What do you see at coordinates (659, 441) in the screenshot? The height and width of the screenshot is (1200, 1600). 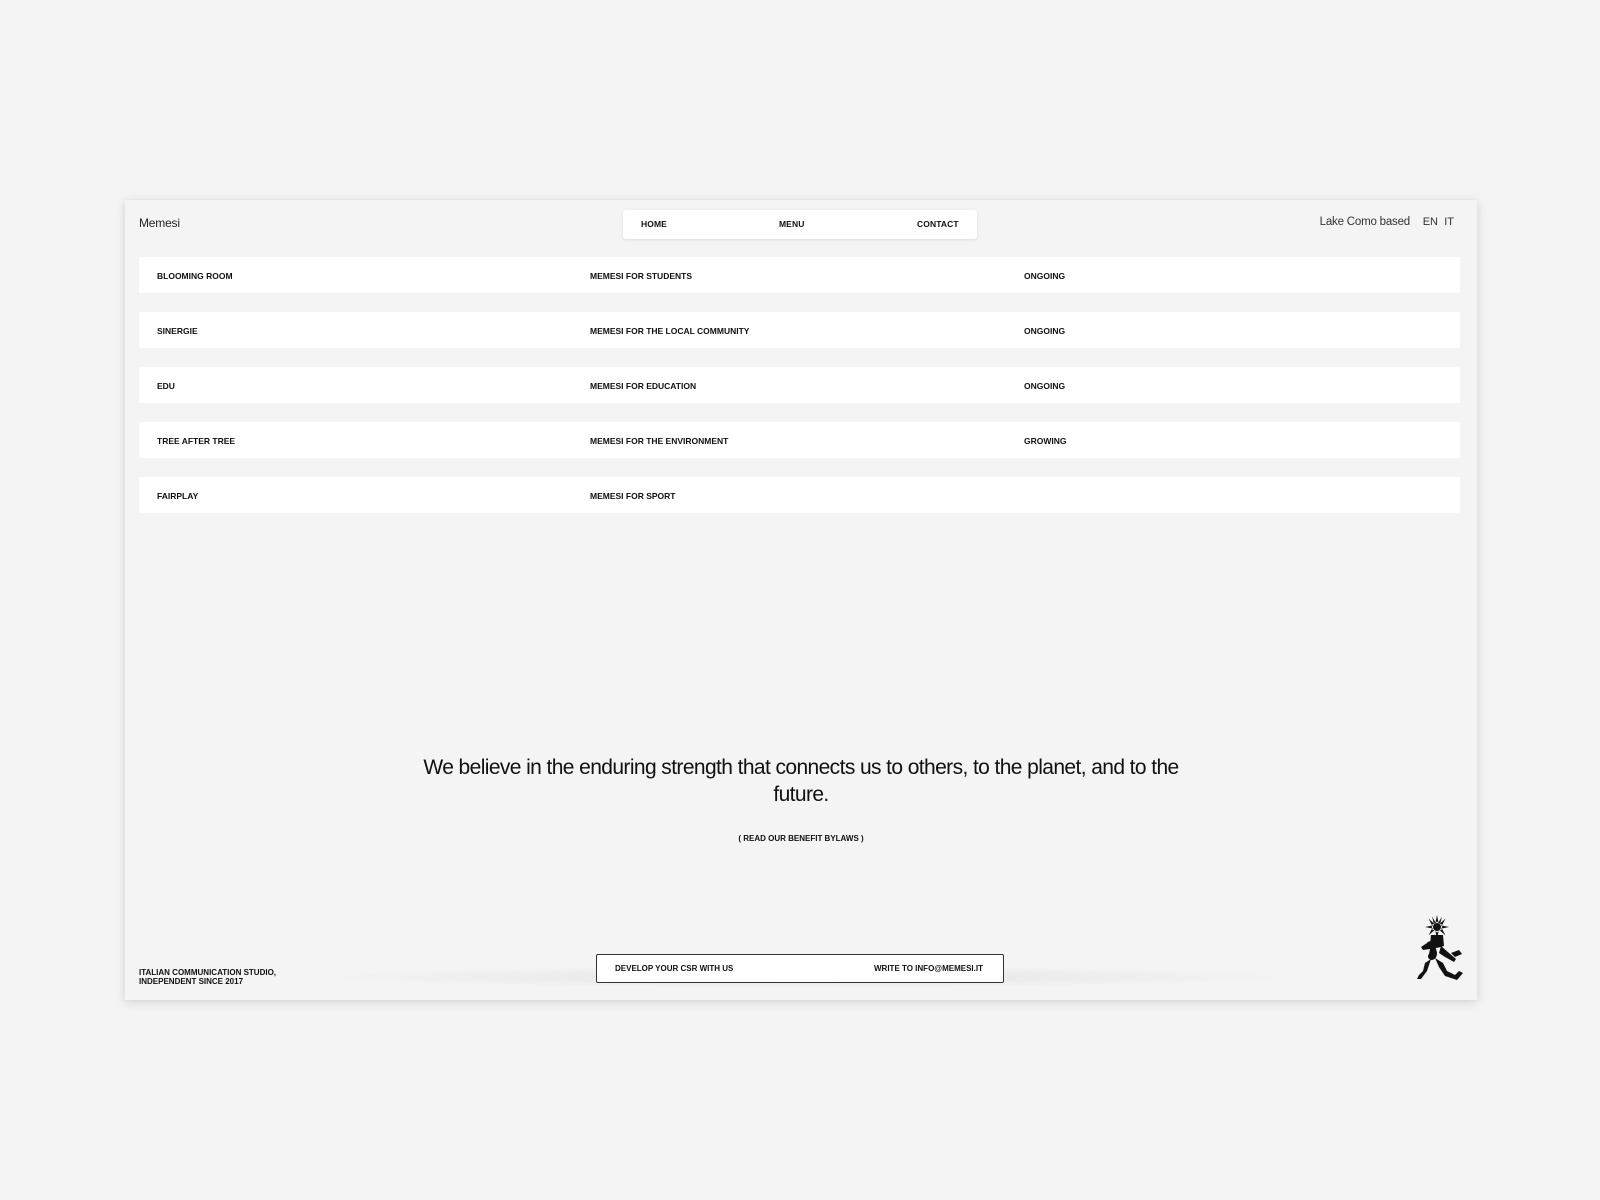 I see `project-category: MEMESI FOR THE ENVIRONMENT` at bounding box center [659, 441].